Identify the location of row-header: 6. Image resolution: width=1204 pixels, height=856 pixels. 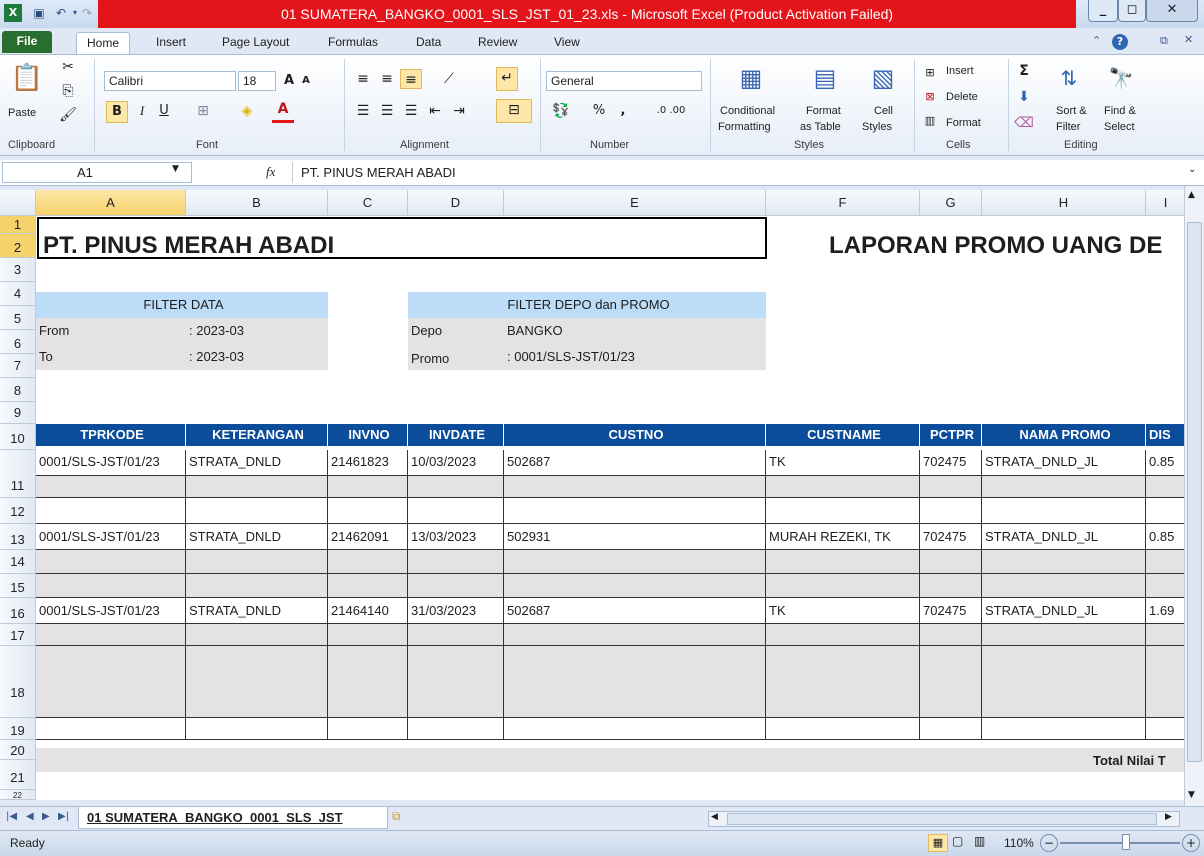
(18, 342).